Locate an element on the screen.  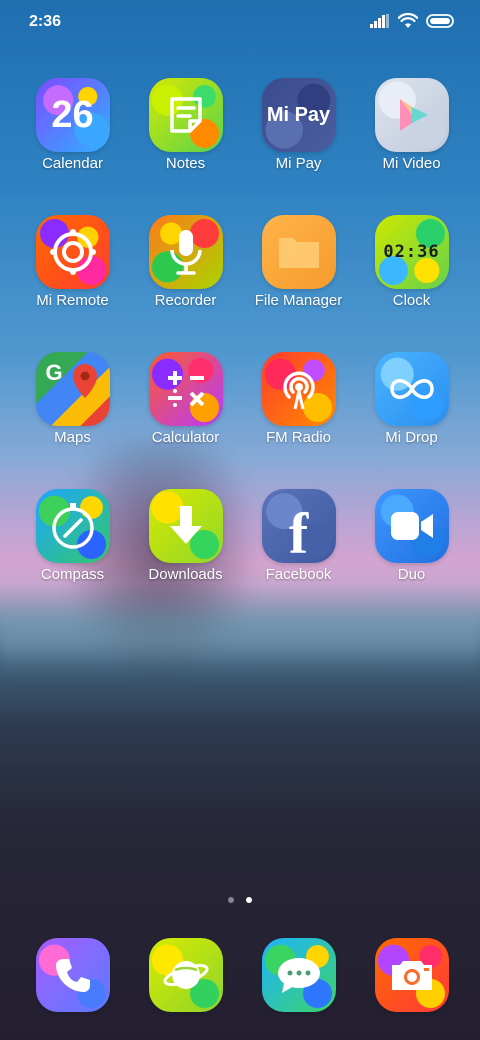
dock-camera is located at coordinates (411, 975).